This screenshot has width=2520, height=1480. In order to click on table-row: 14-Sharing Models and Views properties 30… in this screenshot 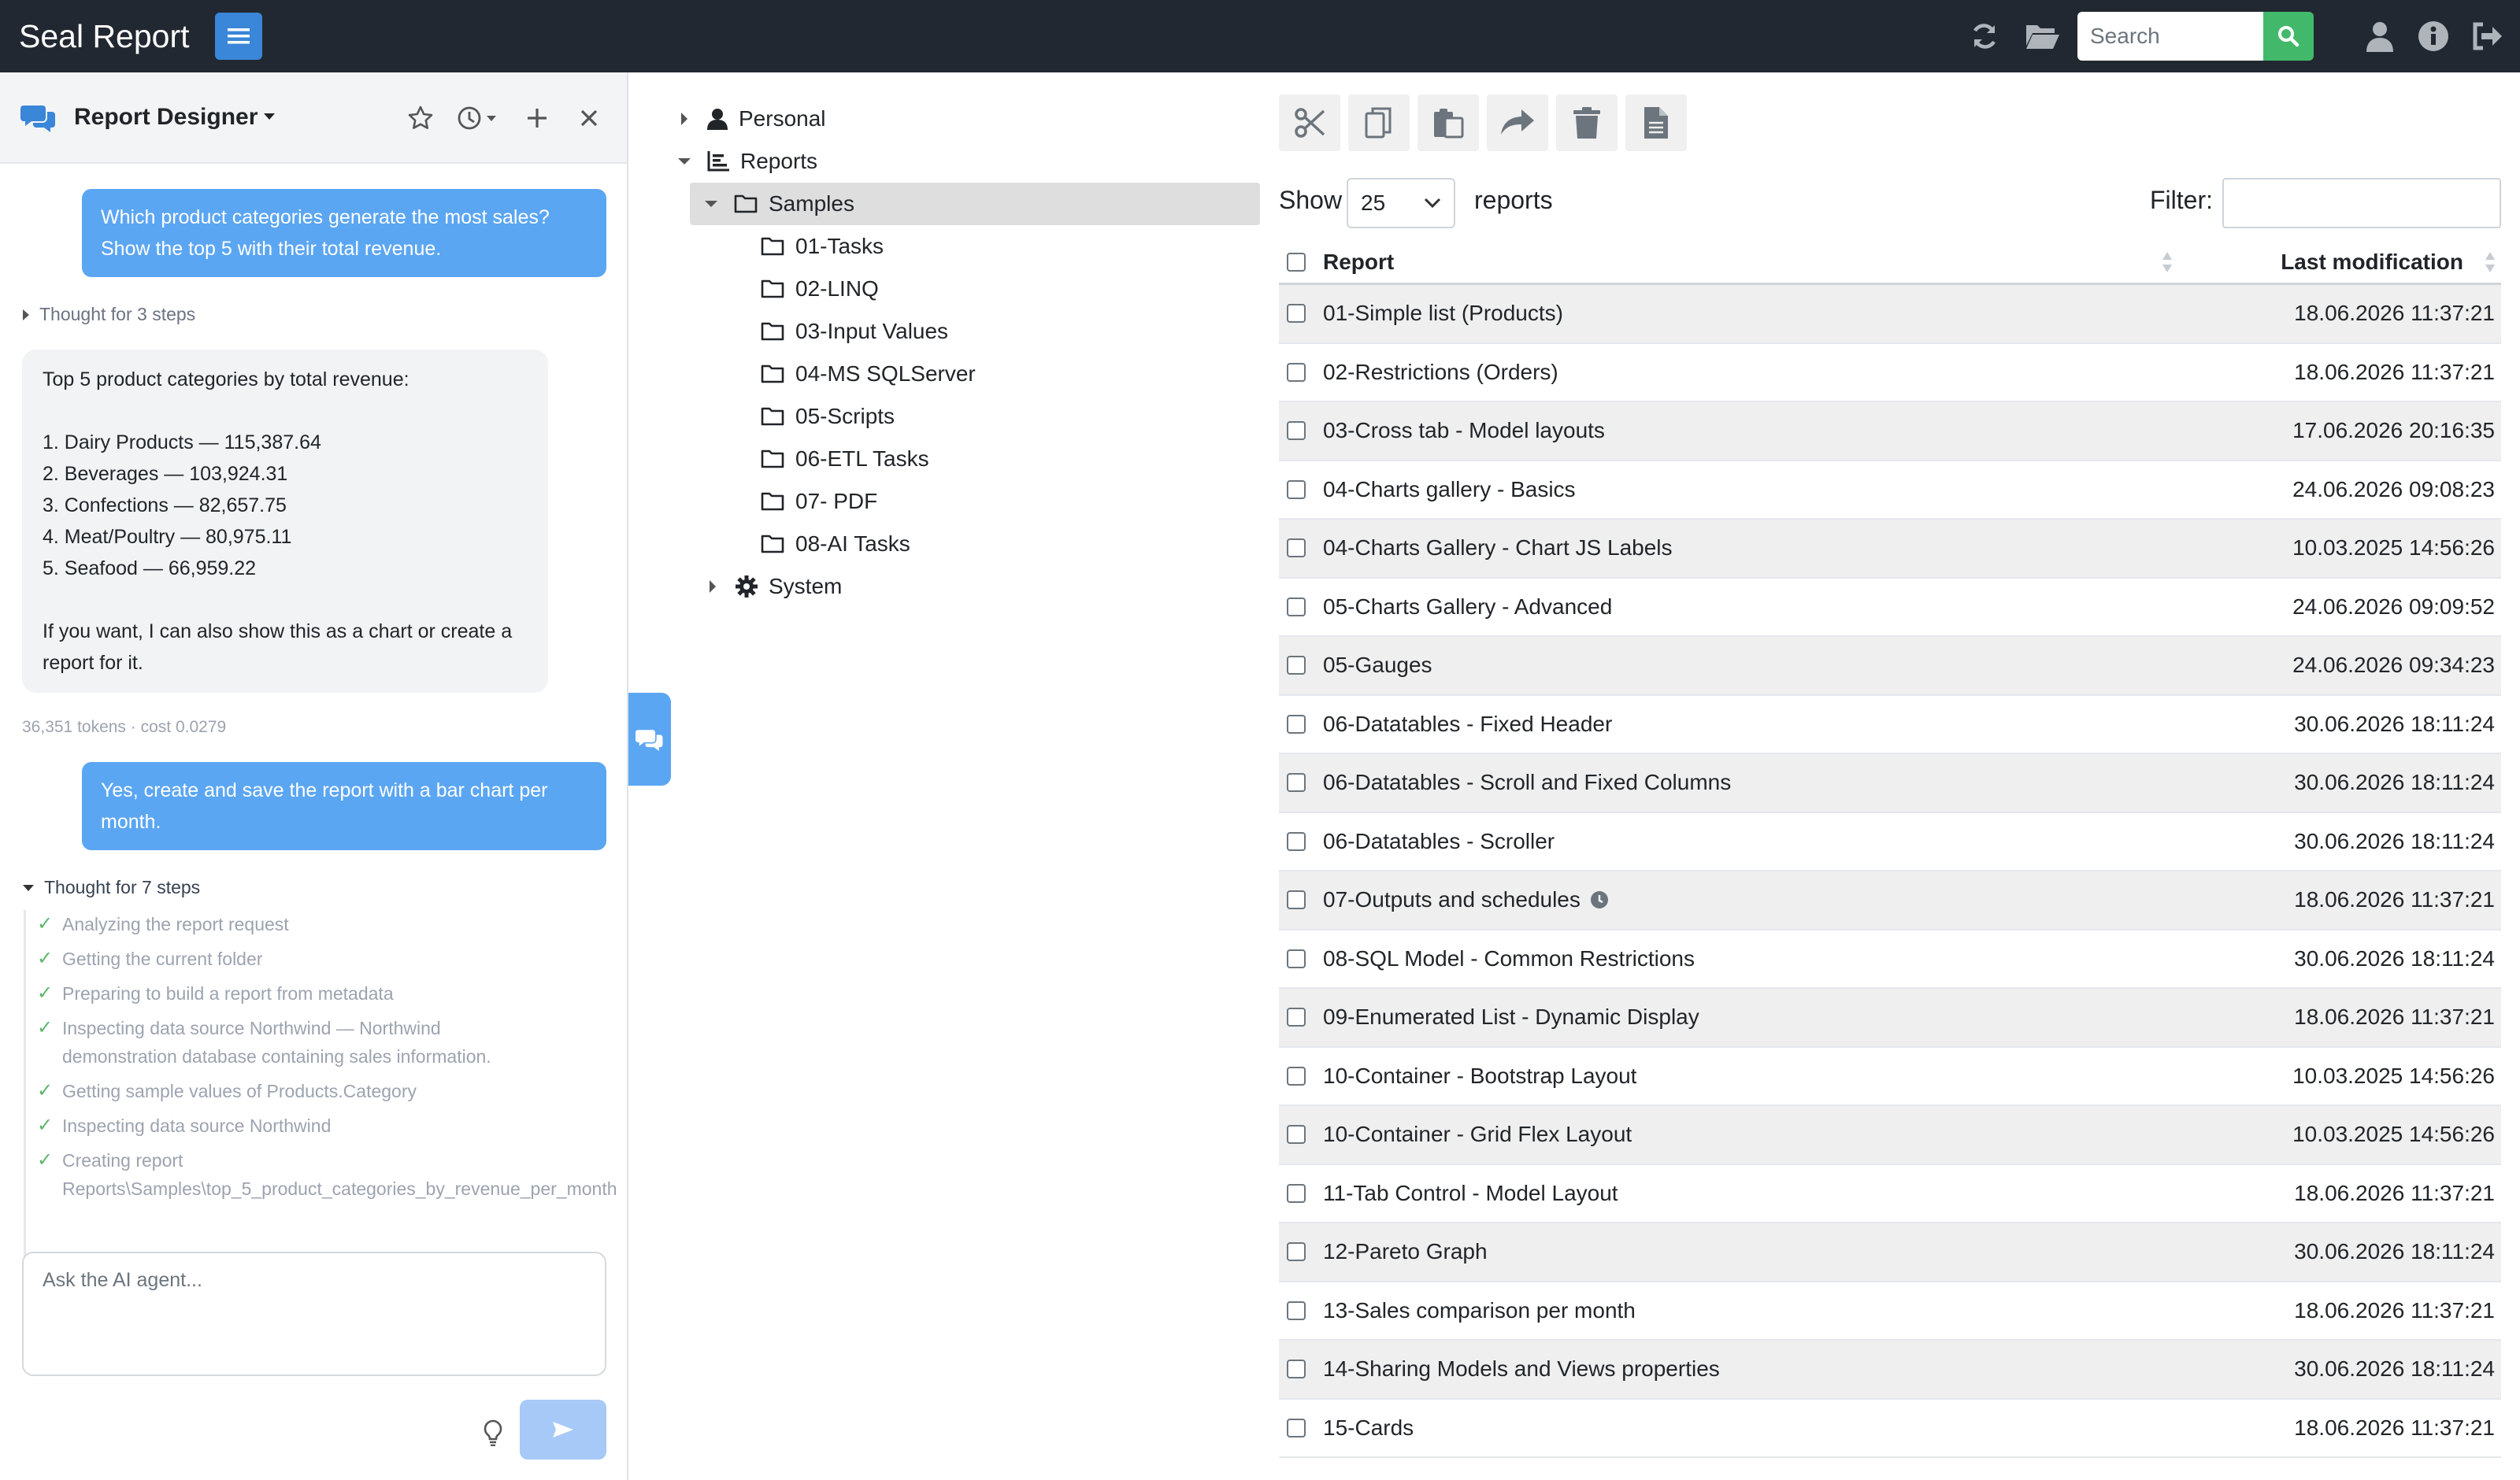, I will do `click(1890, 1370)`.